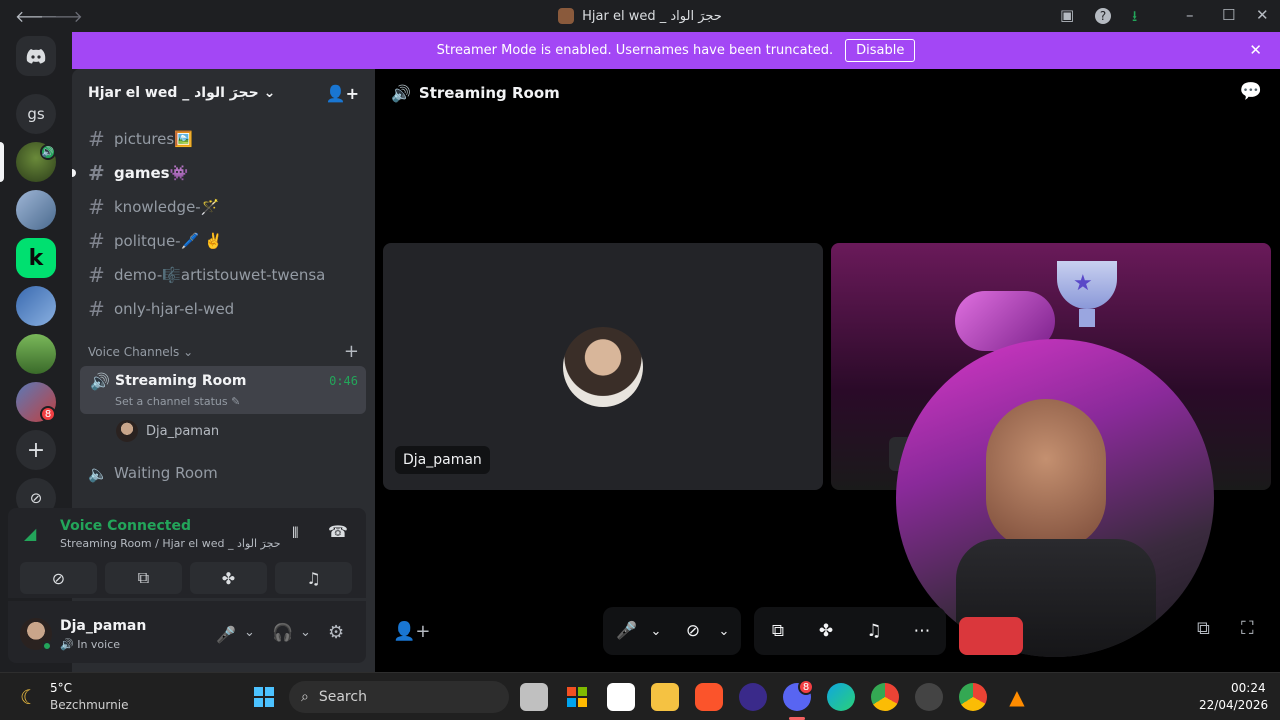  I want to click on store-icon, so click(577, 697).